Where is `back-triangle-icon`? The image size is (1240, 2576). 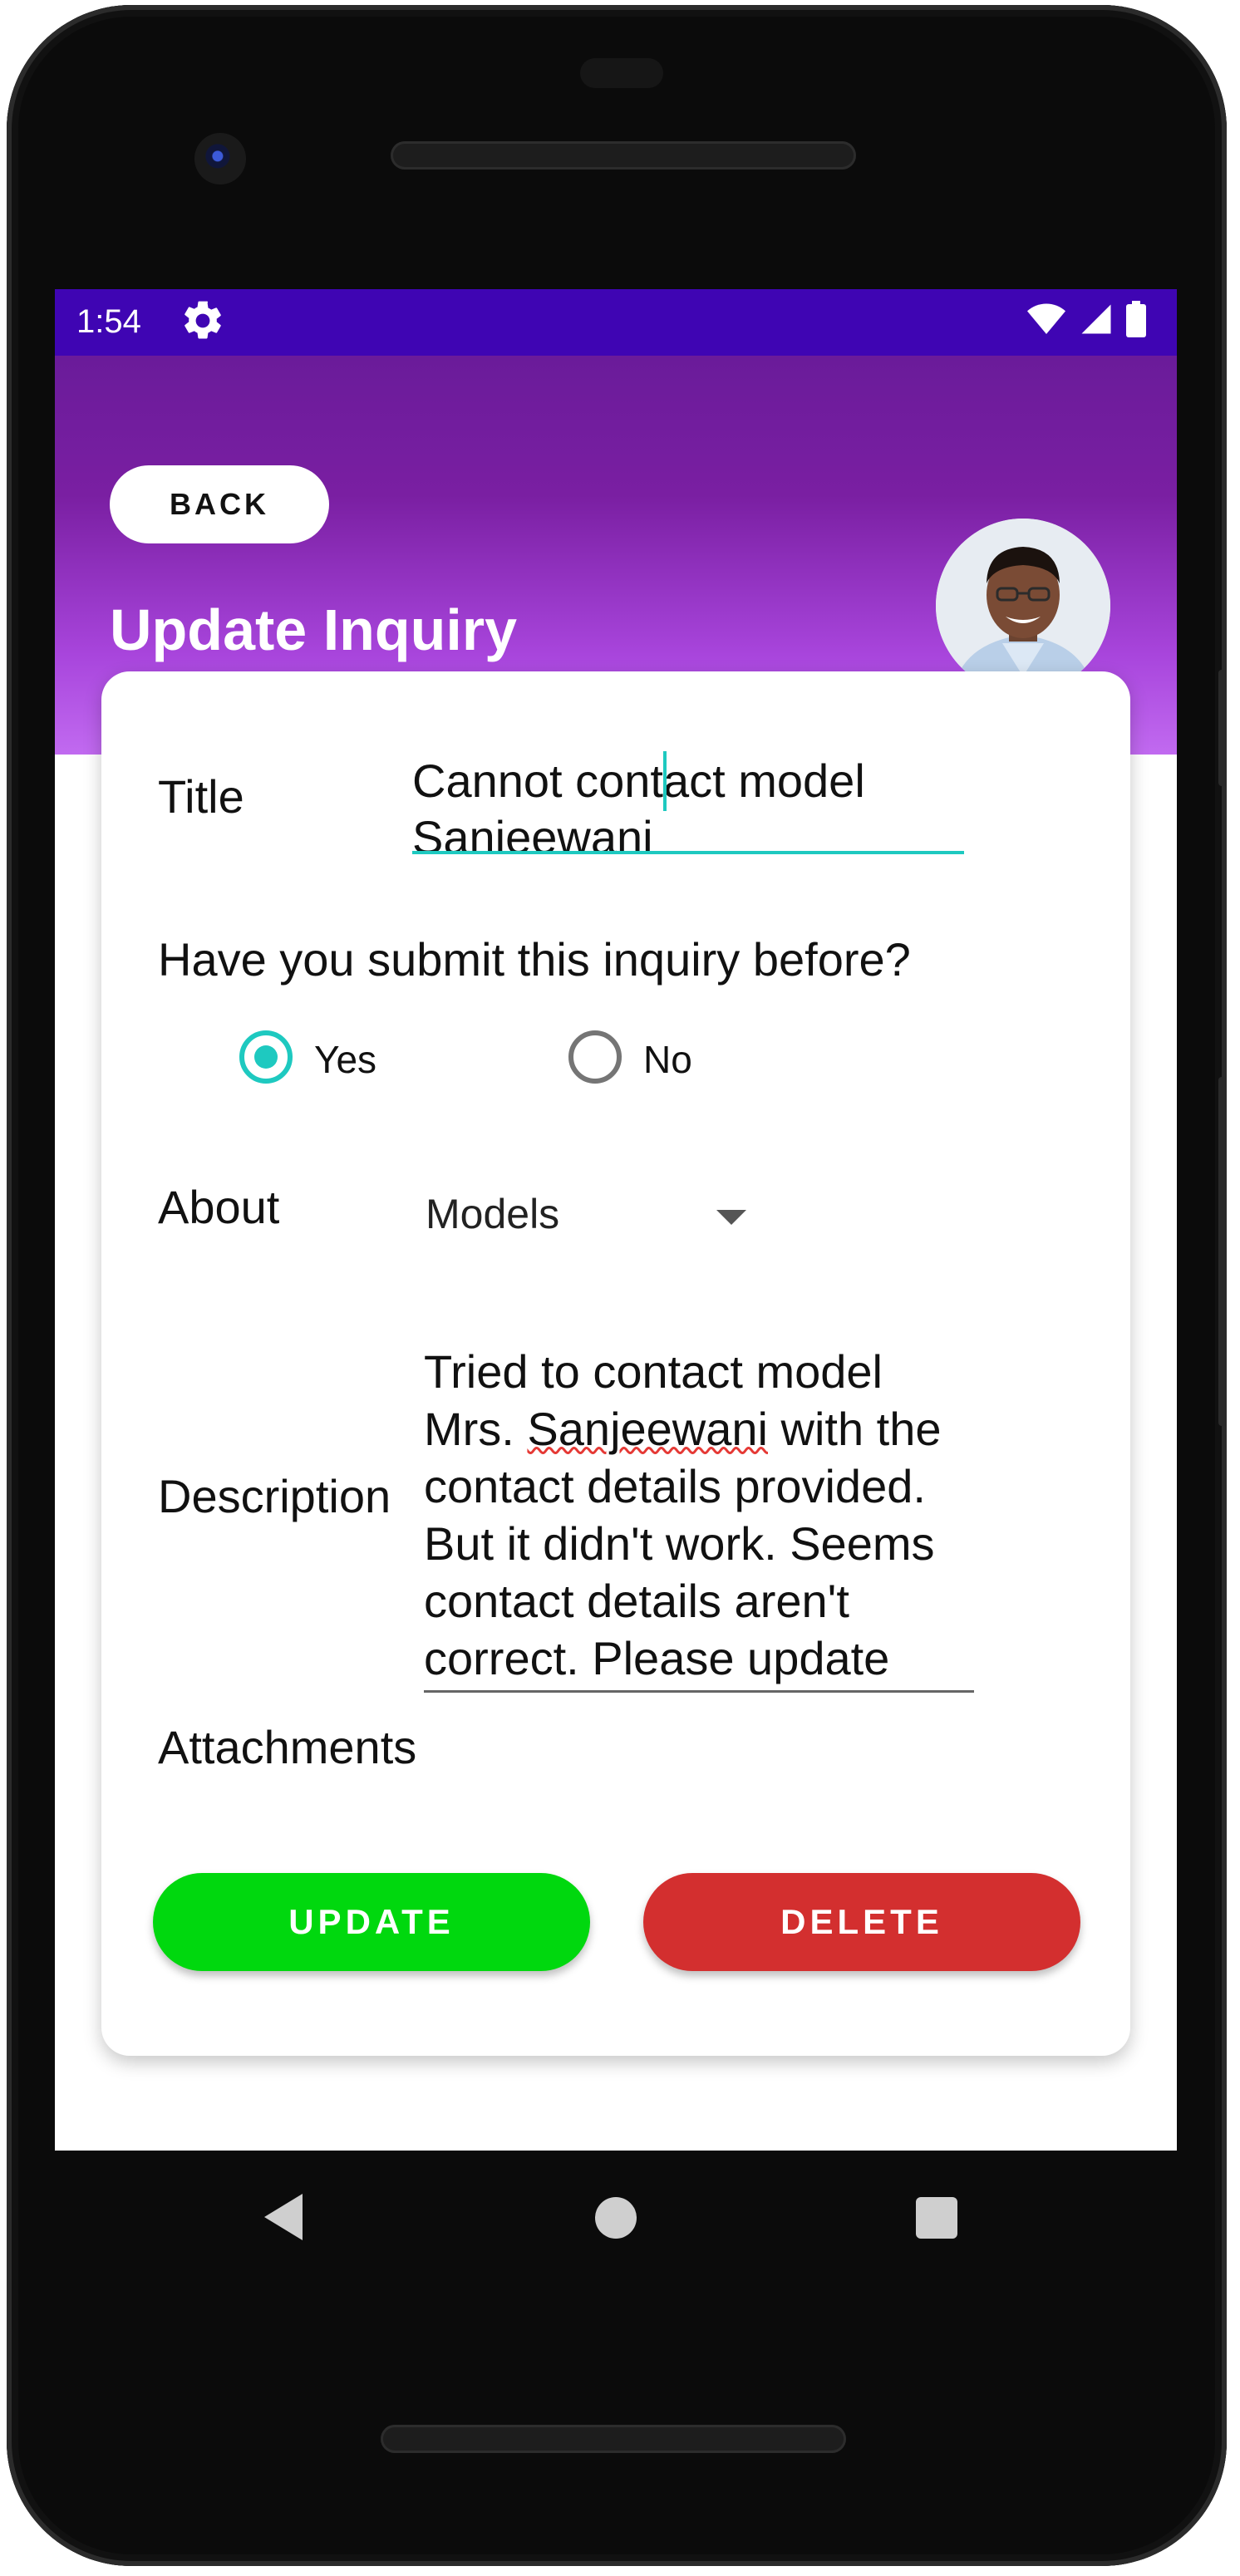 back-triangle-icon is located at coordinates (283, 2217).